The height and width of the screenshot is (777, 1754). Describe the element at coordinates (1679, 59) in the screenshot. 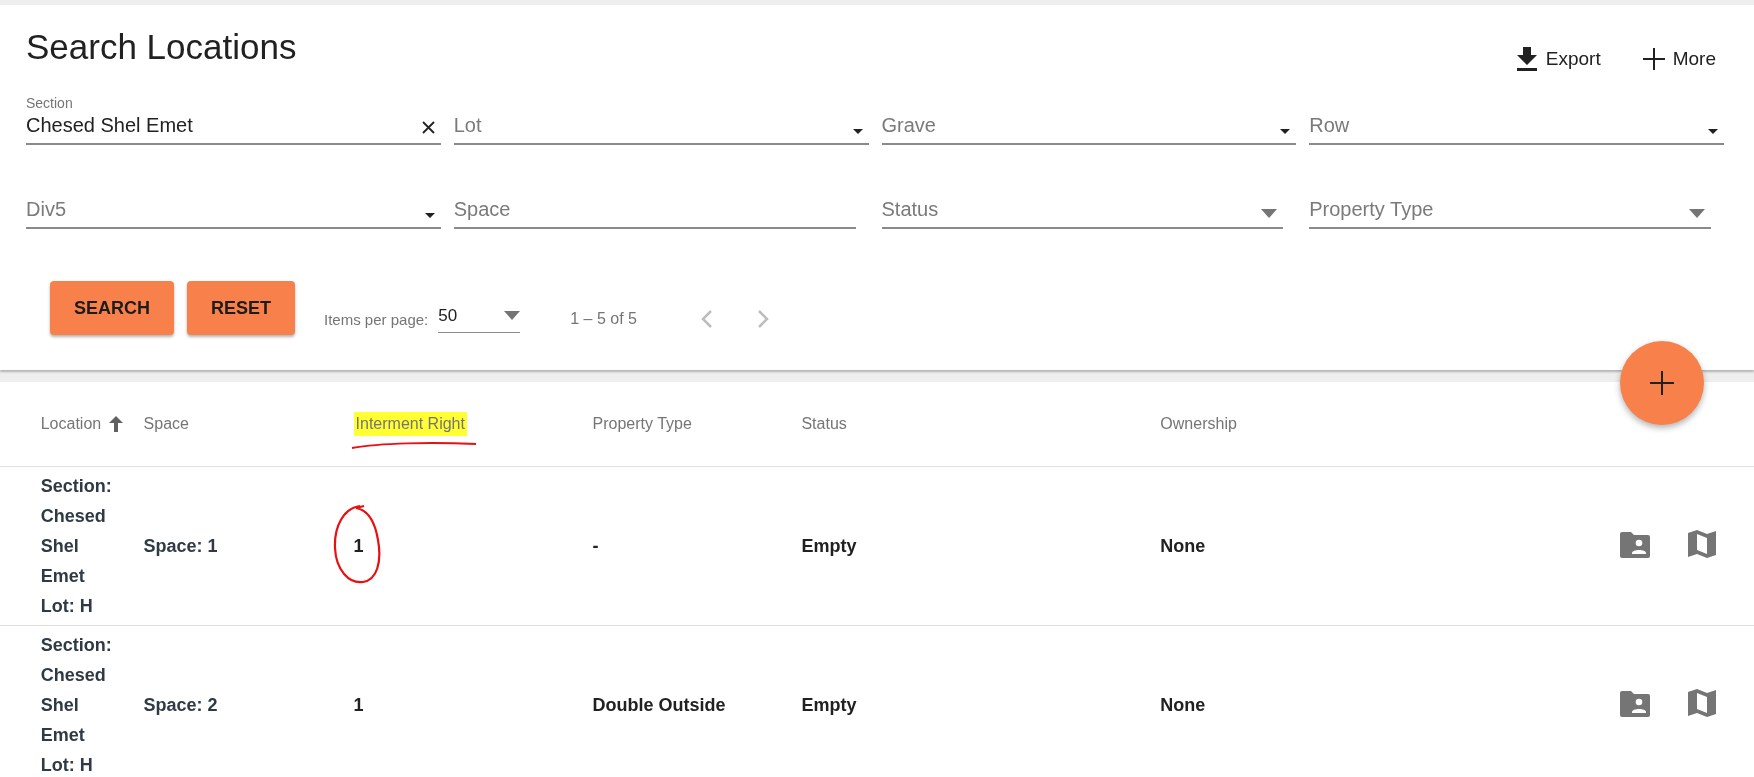

I see `more-button: More` at that location.